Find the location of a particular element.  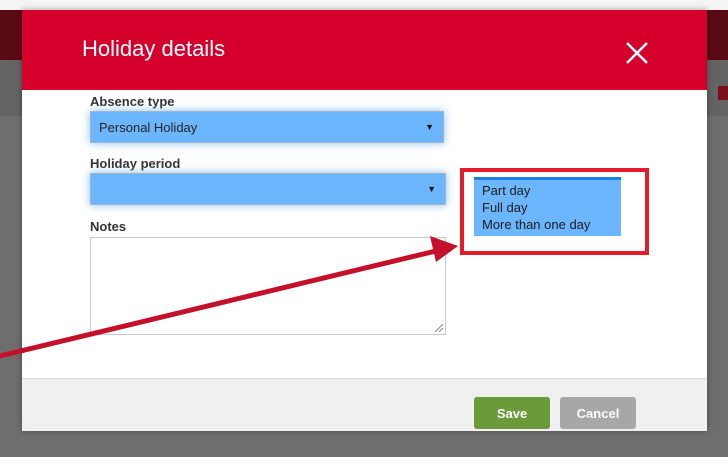

absence-type-label: Absence type is located at coordinates (132, 101).